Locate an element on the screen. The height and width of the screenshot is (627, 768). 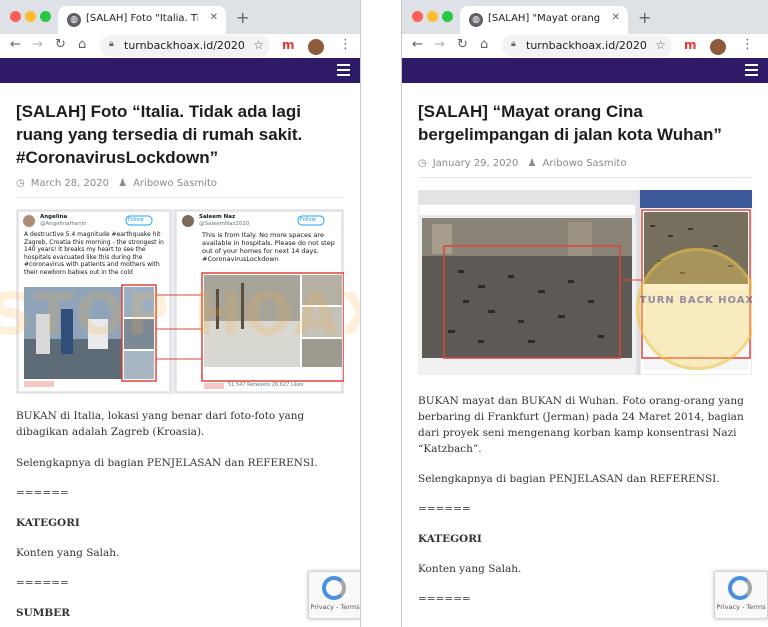
browser-tab: ◍ [SALAH] Foto "Italia. Tidak ada ✕ is located at coordinates (142, 20).